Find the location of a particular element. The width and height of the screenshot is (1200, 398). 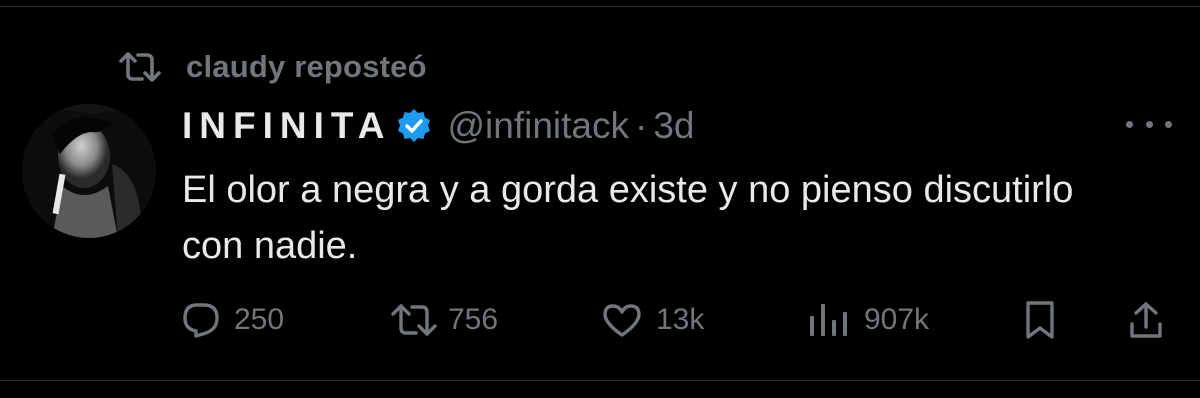

avatar is located at coordinates (89, 171).